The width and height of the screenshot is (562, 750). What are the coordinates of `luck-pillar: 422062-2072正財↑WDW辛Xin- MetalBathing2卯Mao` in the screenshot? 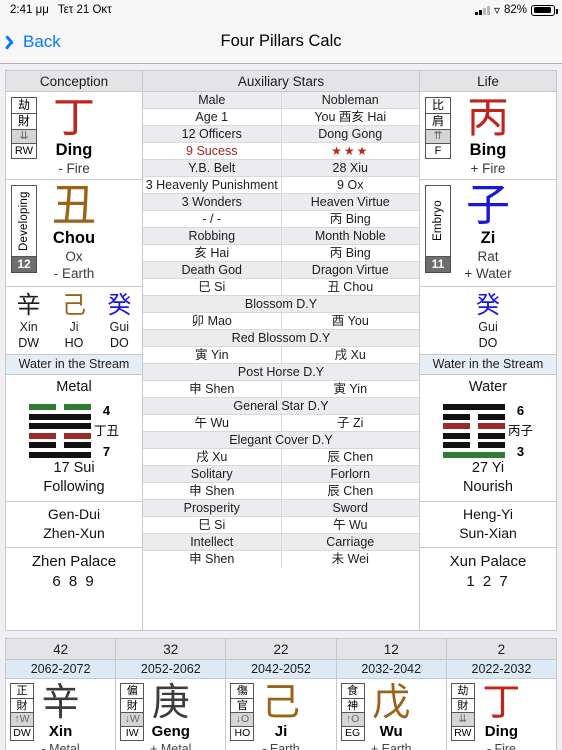 It's located at (61, 694).